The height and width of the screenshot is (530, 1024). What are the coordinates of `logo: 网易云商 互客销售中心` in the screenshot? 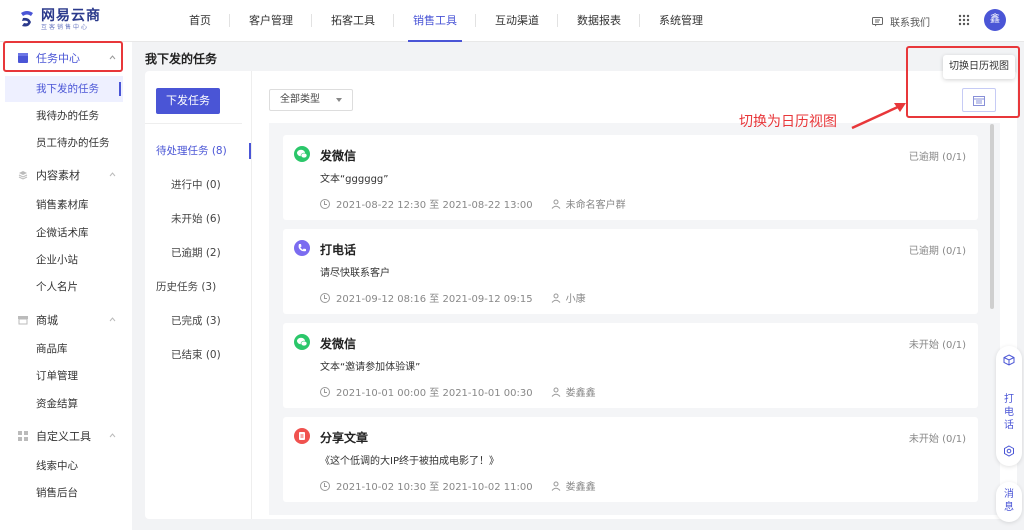 It's located at (59, 20).